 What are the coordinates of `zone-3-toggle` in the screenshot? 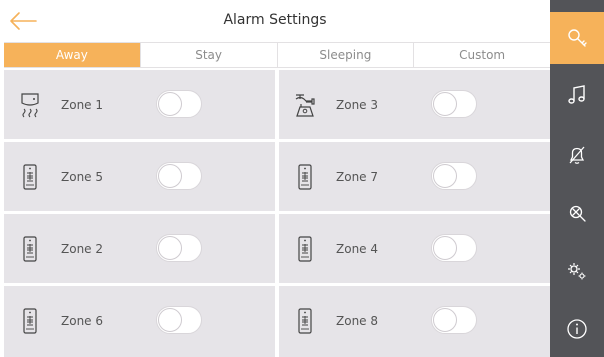 It's located at (454, 104).